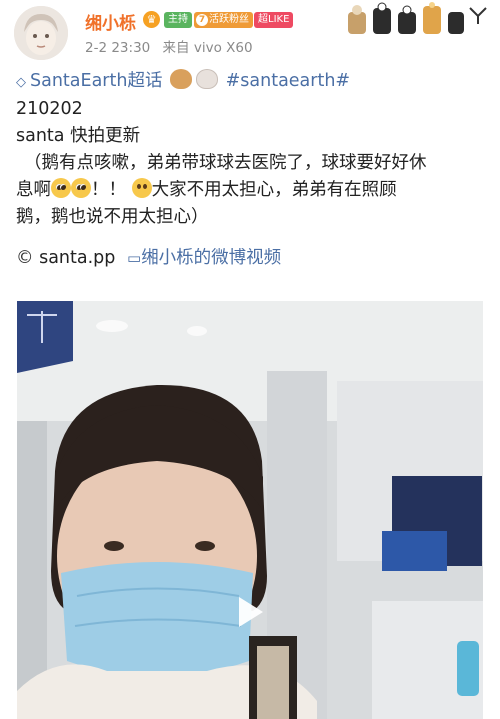 This screenshot has width=500, height=719. I want to click on post-line-3: 息啊 ！！ 大家不用太担心，弟弟有在照顾, so click(252, 190).